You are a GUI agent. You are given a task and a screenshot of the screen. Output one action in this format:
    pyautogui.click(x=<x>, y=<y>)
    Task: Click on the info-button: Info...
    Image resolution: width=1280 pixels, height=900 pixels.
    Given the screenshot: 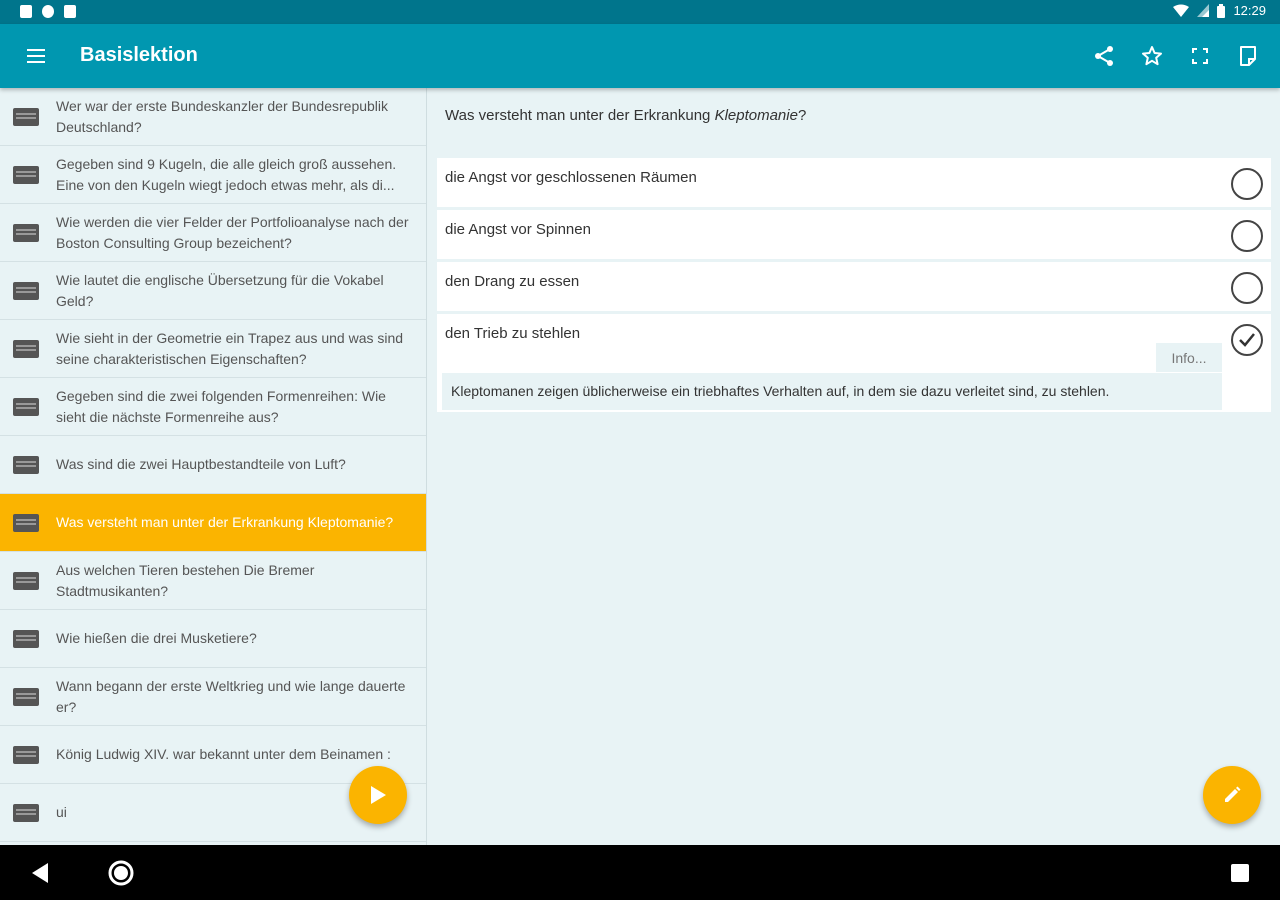 What is the action you would take?
    pyautogui.click(x=1189, y=357)
    